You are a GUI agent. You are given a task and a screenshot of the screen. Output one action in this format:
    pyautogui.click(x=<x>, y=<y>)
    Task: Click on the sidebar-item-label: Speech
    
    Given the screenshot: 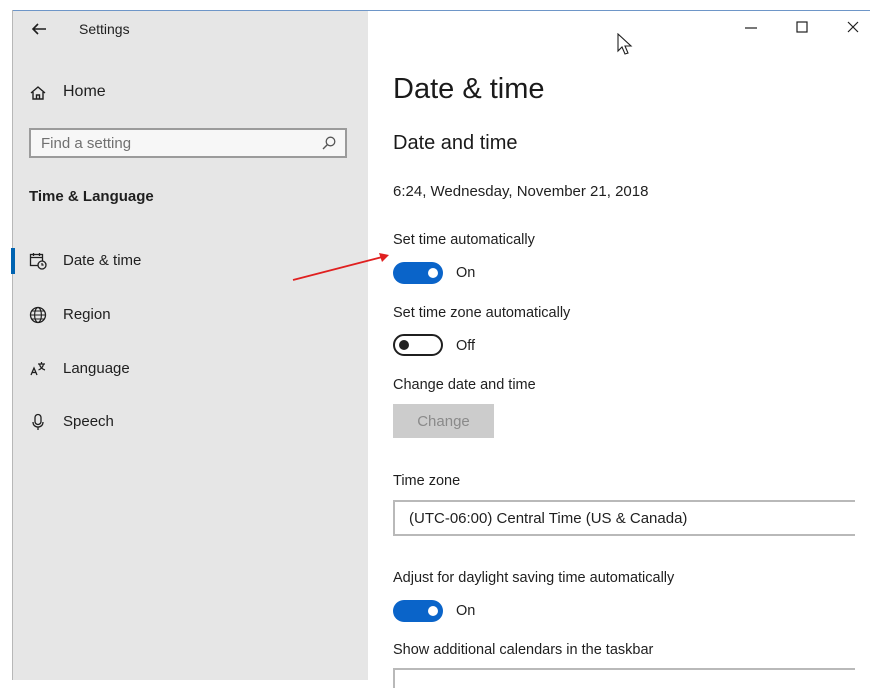 What is the action you would take?
    pyautogui.click(x=88, y=421)
    